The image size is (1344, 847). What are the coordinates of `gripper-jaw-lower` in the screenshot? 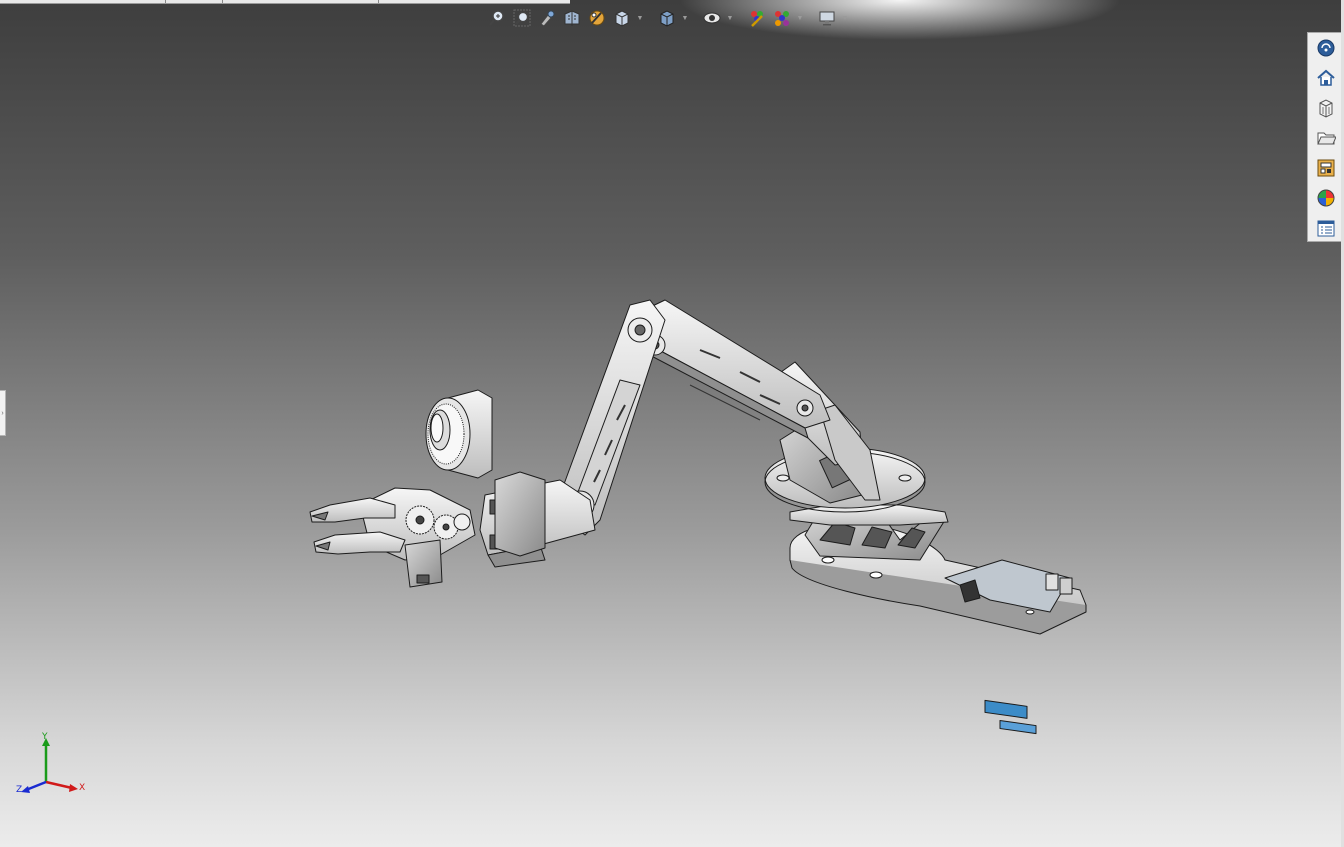 It's located at (359, 543).